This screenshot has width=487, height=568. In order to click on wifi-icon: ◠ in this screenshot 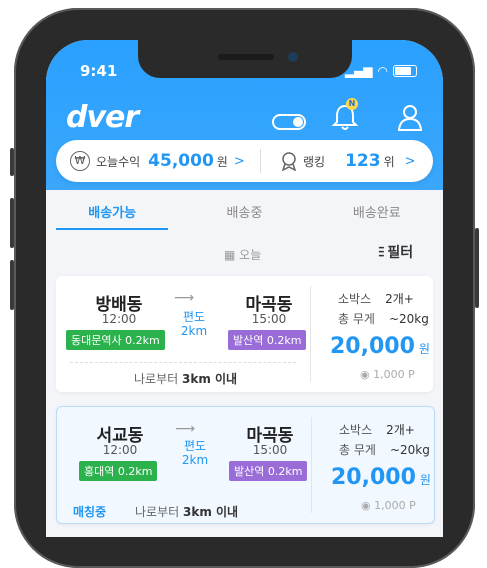, I will do `click(382, 71)`.